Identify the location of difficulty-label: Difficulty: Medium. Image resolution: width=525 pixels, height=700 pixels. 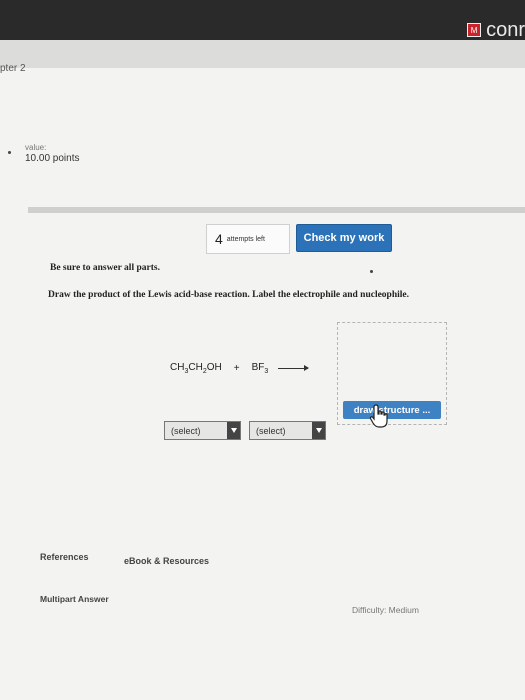
(385, 610).